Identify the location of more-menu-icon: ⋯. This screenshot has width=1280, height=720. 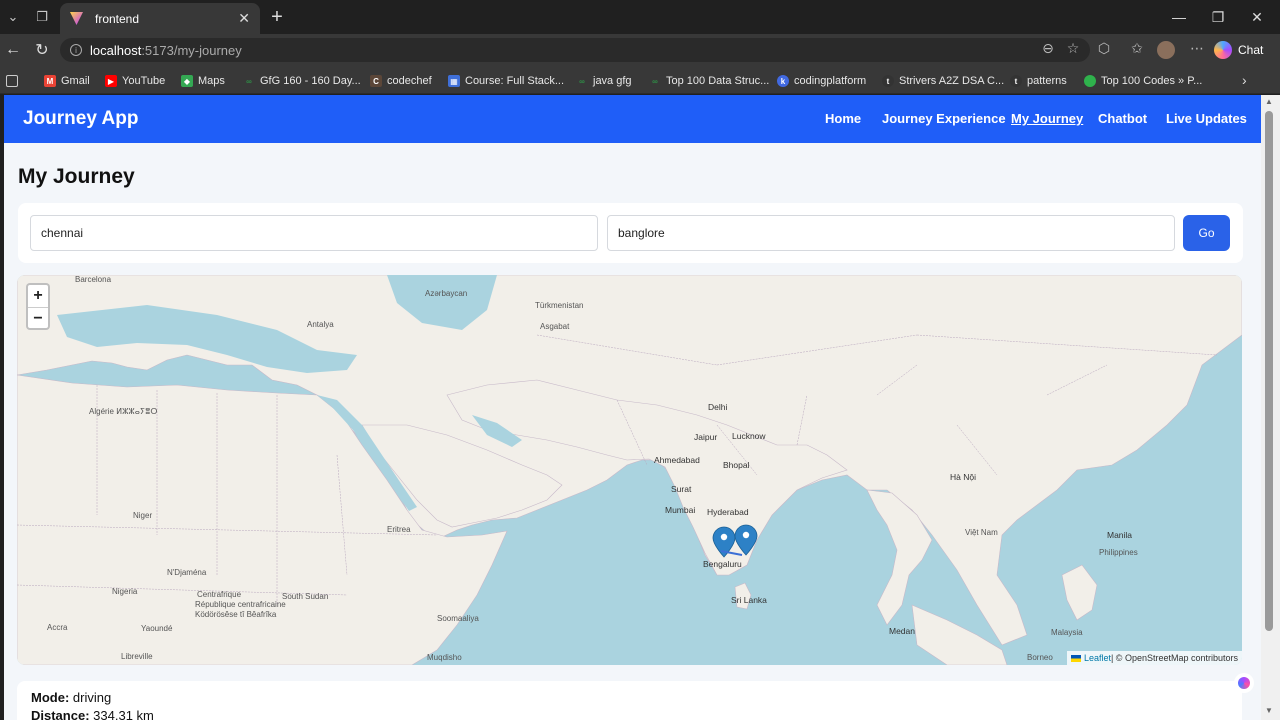
(1197, 48).